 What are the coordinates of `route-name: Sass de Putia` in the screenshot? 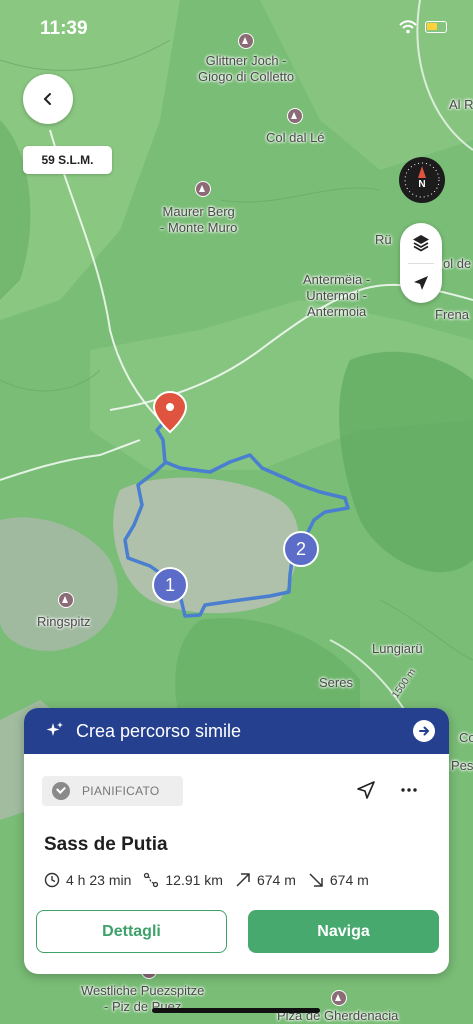 It's located at (106, 844).